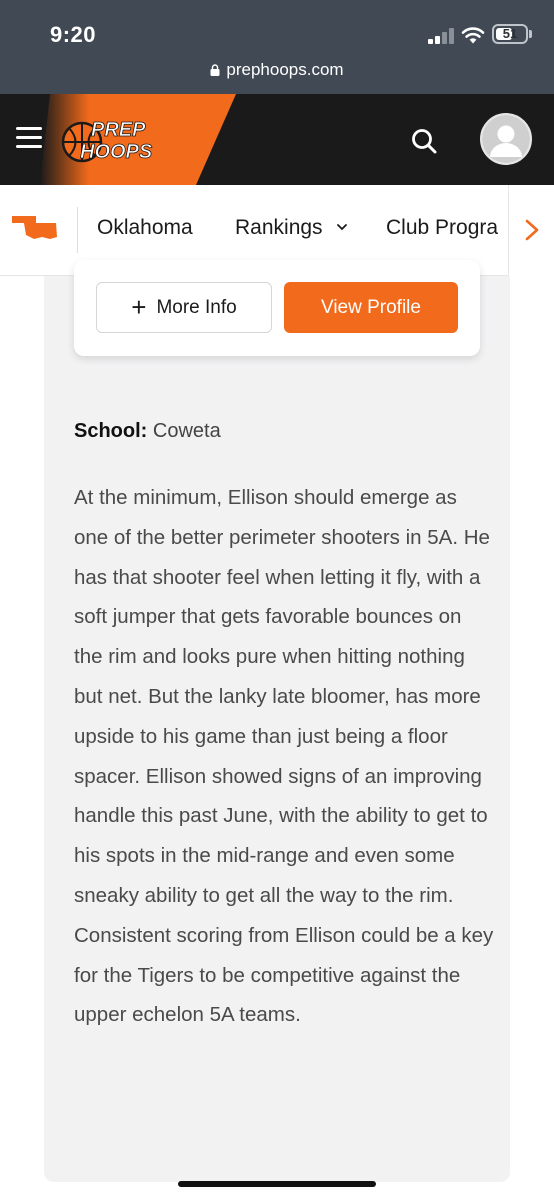 The height and width of the screenshot is (1200, 554). Describe the element at coordinates (442, 228) in the screenshot. I see `nav-item-club-programs: Club Progra` at that location.